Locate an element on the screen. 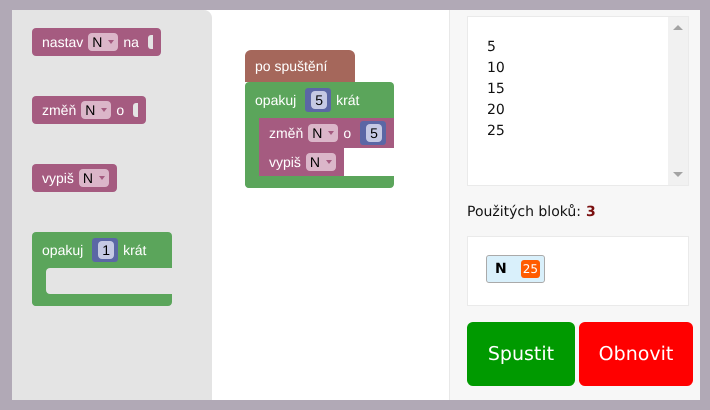  command-block: změň N o is located at coordinates (89, 110).